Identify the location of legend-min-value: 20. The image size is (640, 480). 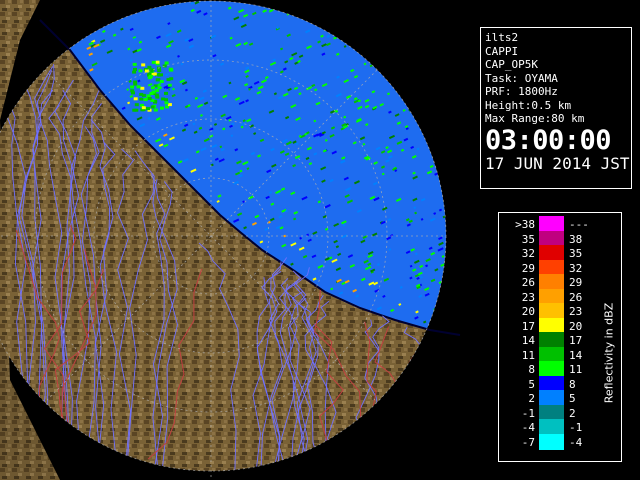
(528, 311).